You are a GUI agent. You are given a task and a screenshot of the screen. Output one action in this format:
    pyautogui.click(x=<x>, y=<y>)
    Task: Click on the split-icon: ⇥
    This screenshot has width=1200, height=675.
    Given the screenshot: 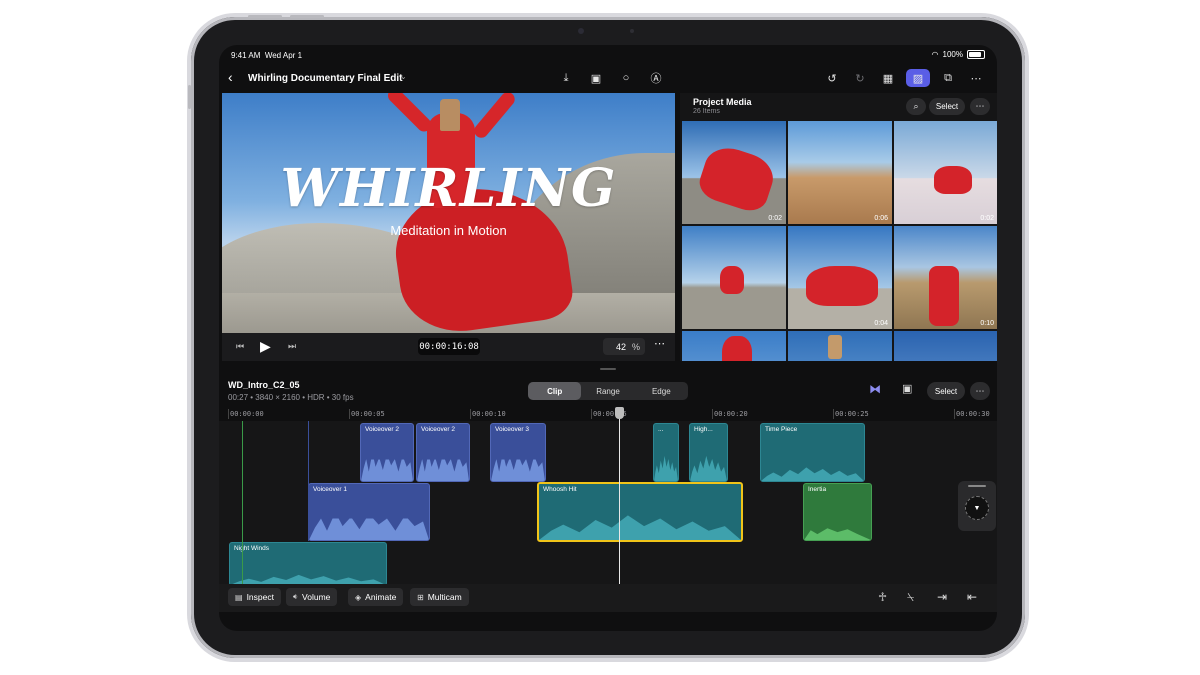 What is the action you would take?
    pyautogui.click(x=942, y=597)
    